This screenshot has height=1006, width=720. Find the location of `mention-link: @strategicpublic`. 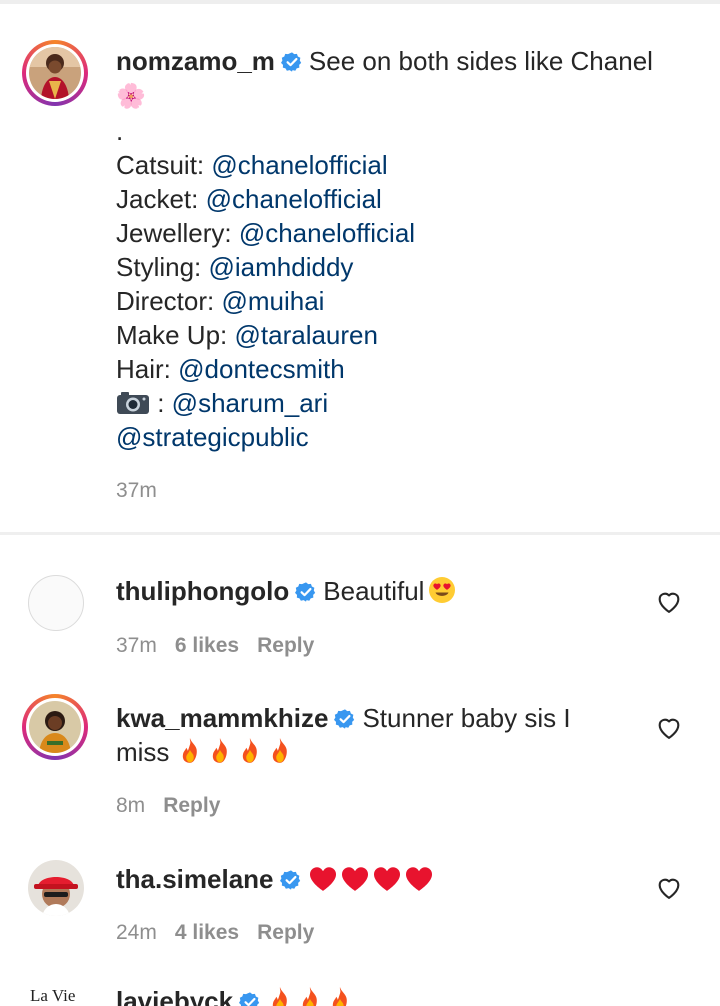

mention-link: @strategicpublic is located at coordinates (212, 437).